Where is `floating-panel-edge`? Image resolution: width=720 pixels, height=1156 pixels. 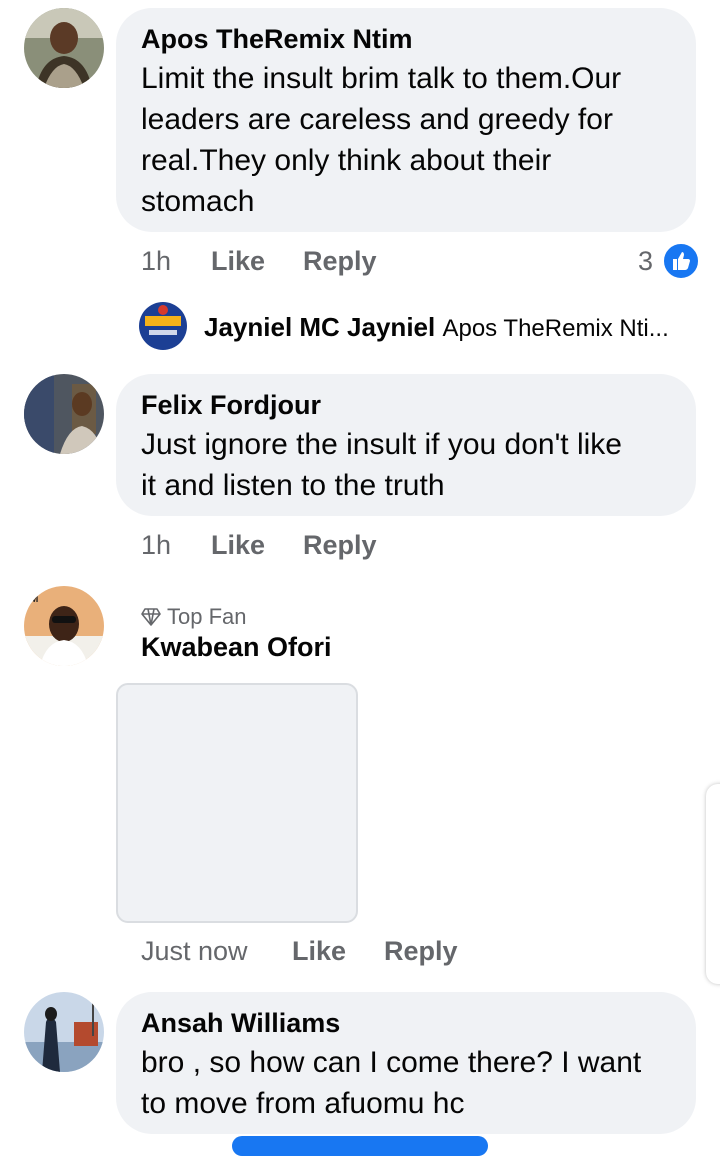
floating-panel-edge is located at coordinates (713, 884).